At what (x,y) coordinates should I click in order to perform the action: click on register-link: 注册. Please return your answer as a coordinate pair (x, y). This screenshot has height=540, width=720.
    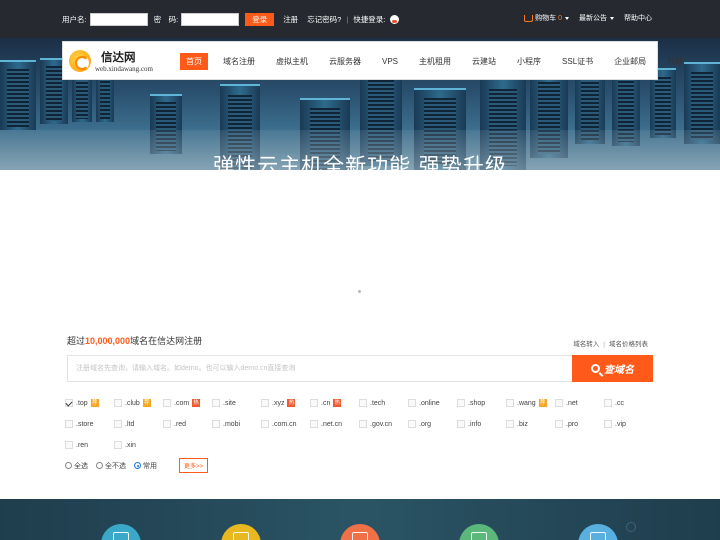
    Looking at the image, I should click on (290, 19).